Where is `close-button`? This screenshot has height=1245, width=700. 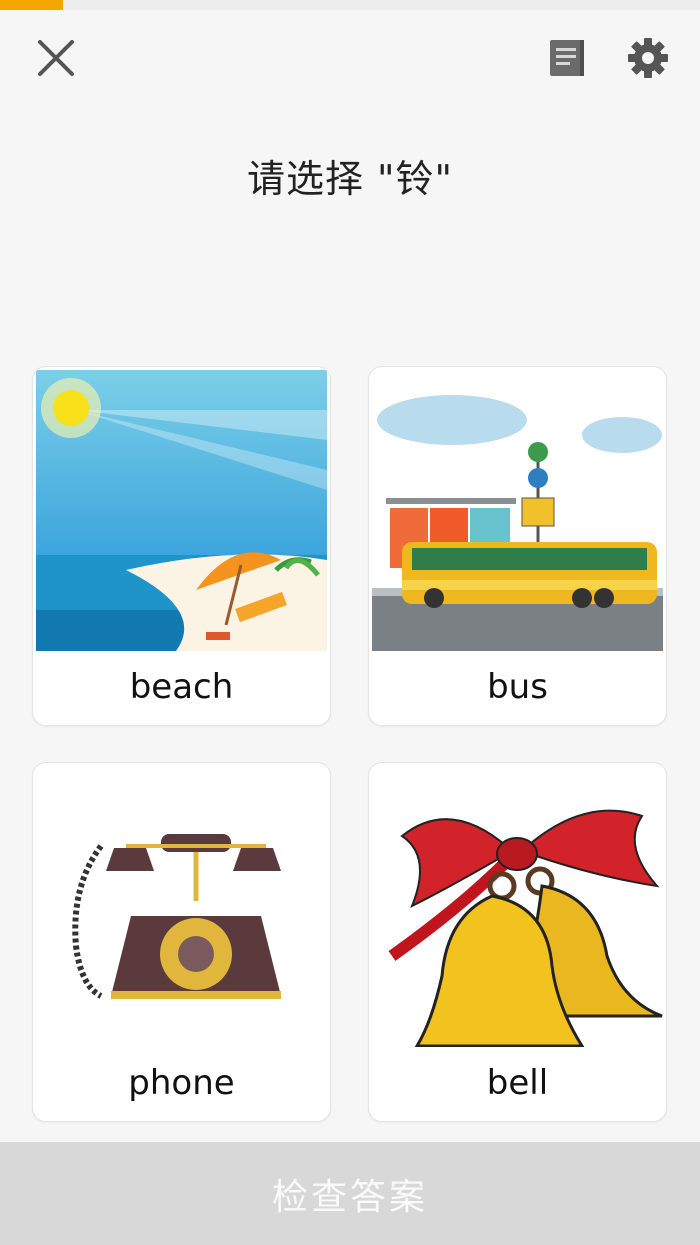
close-button is located at coordinates (56, 58).